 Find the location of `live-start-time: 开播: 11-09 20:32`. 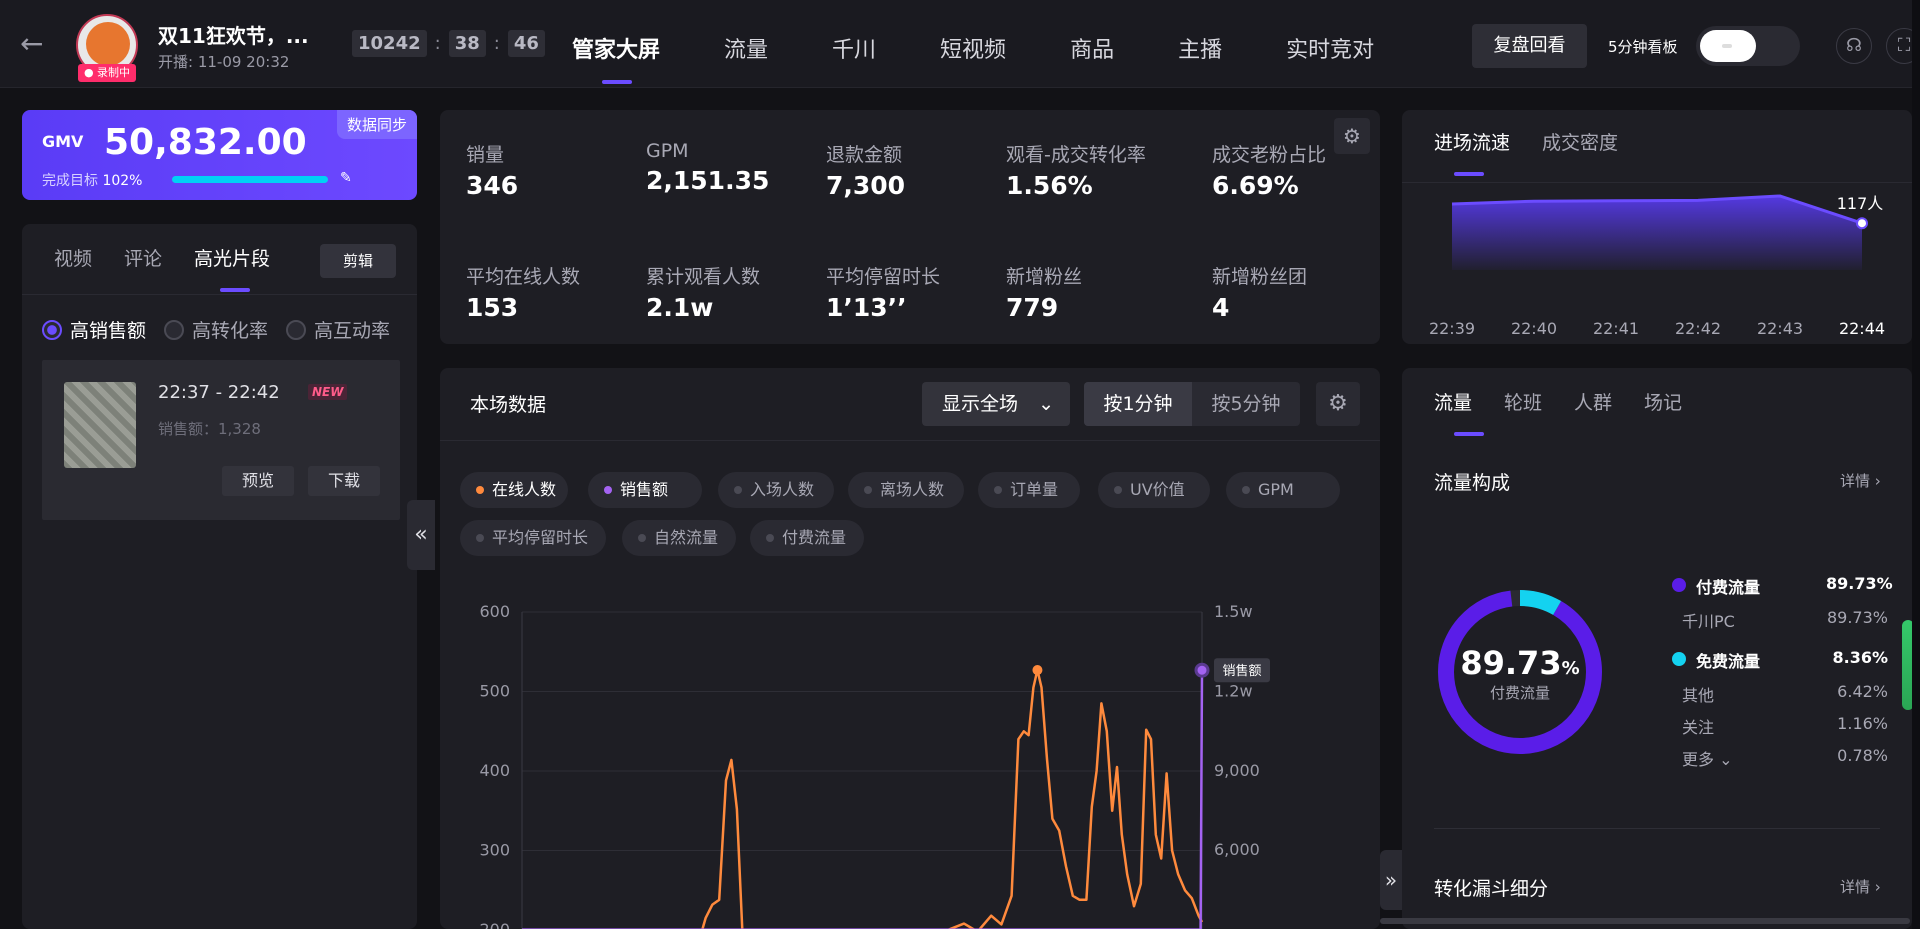

live-start-time: 开播: 11-09 20:32 is located at coordinates (224, 62).